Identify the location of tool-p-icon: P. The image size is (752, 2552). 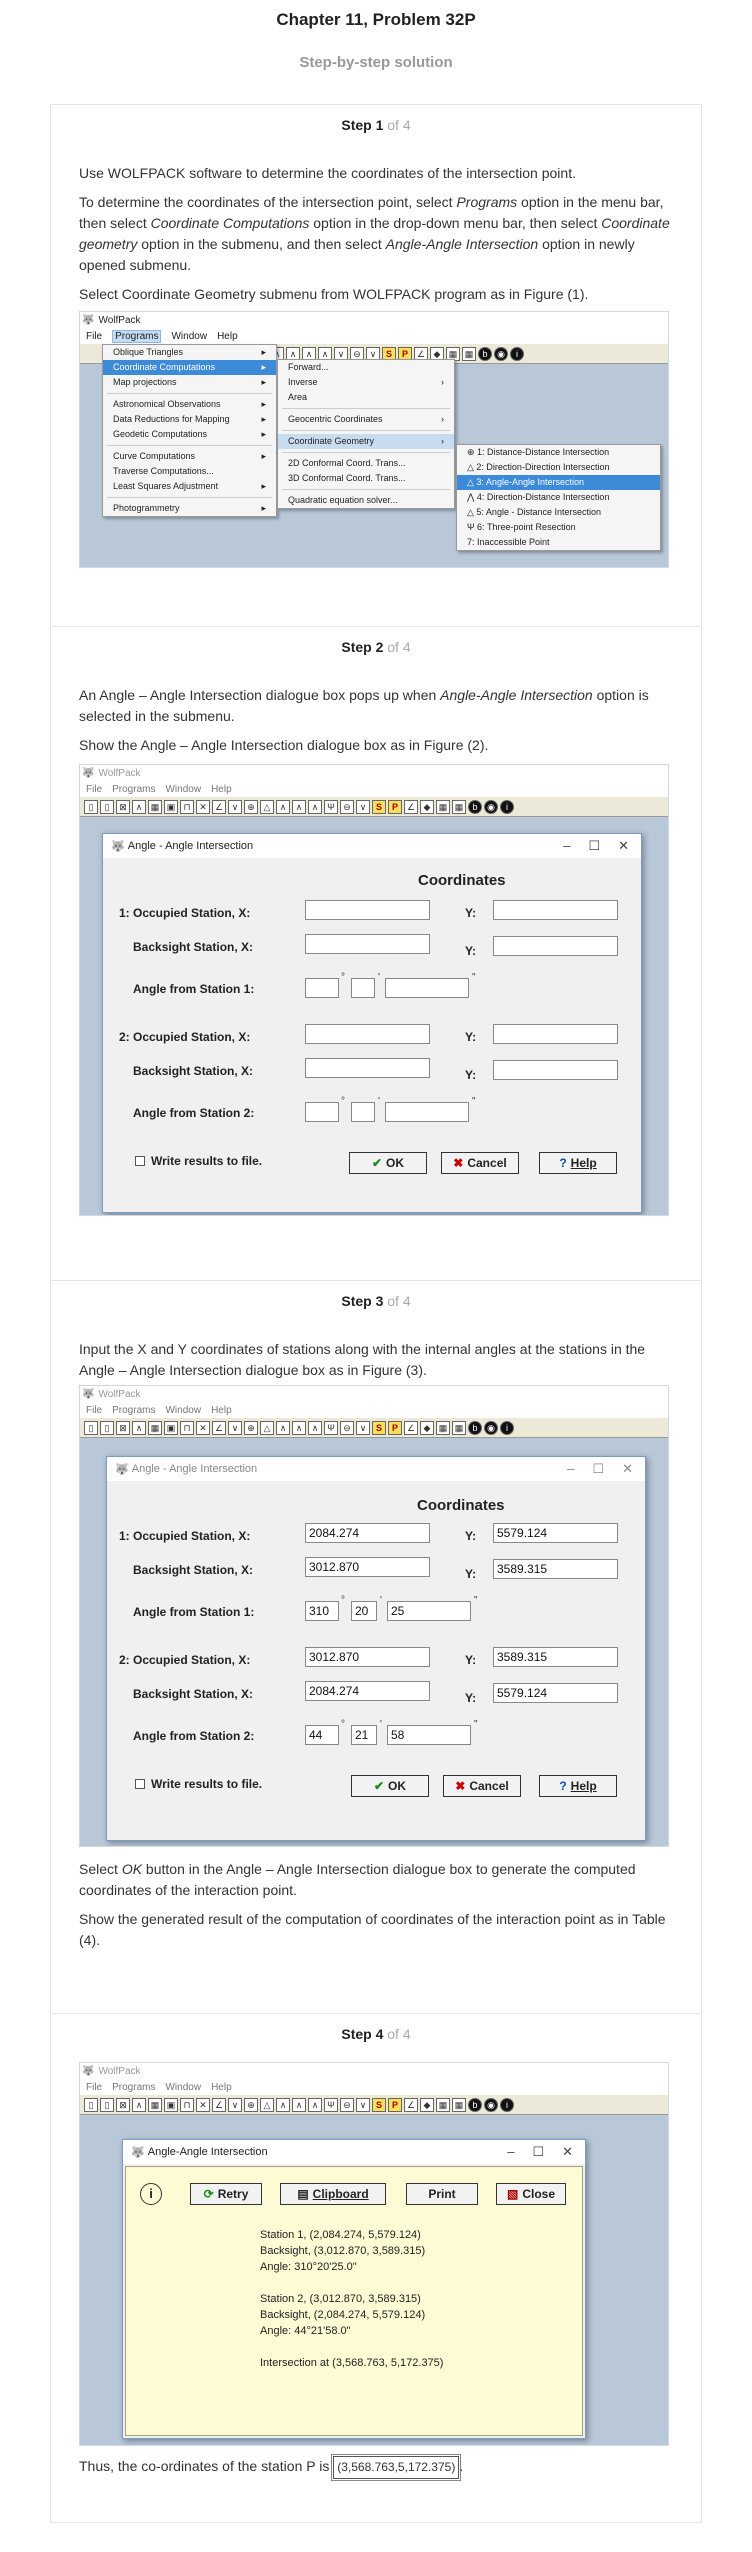
(395, 2104).